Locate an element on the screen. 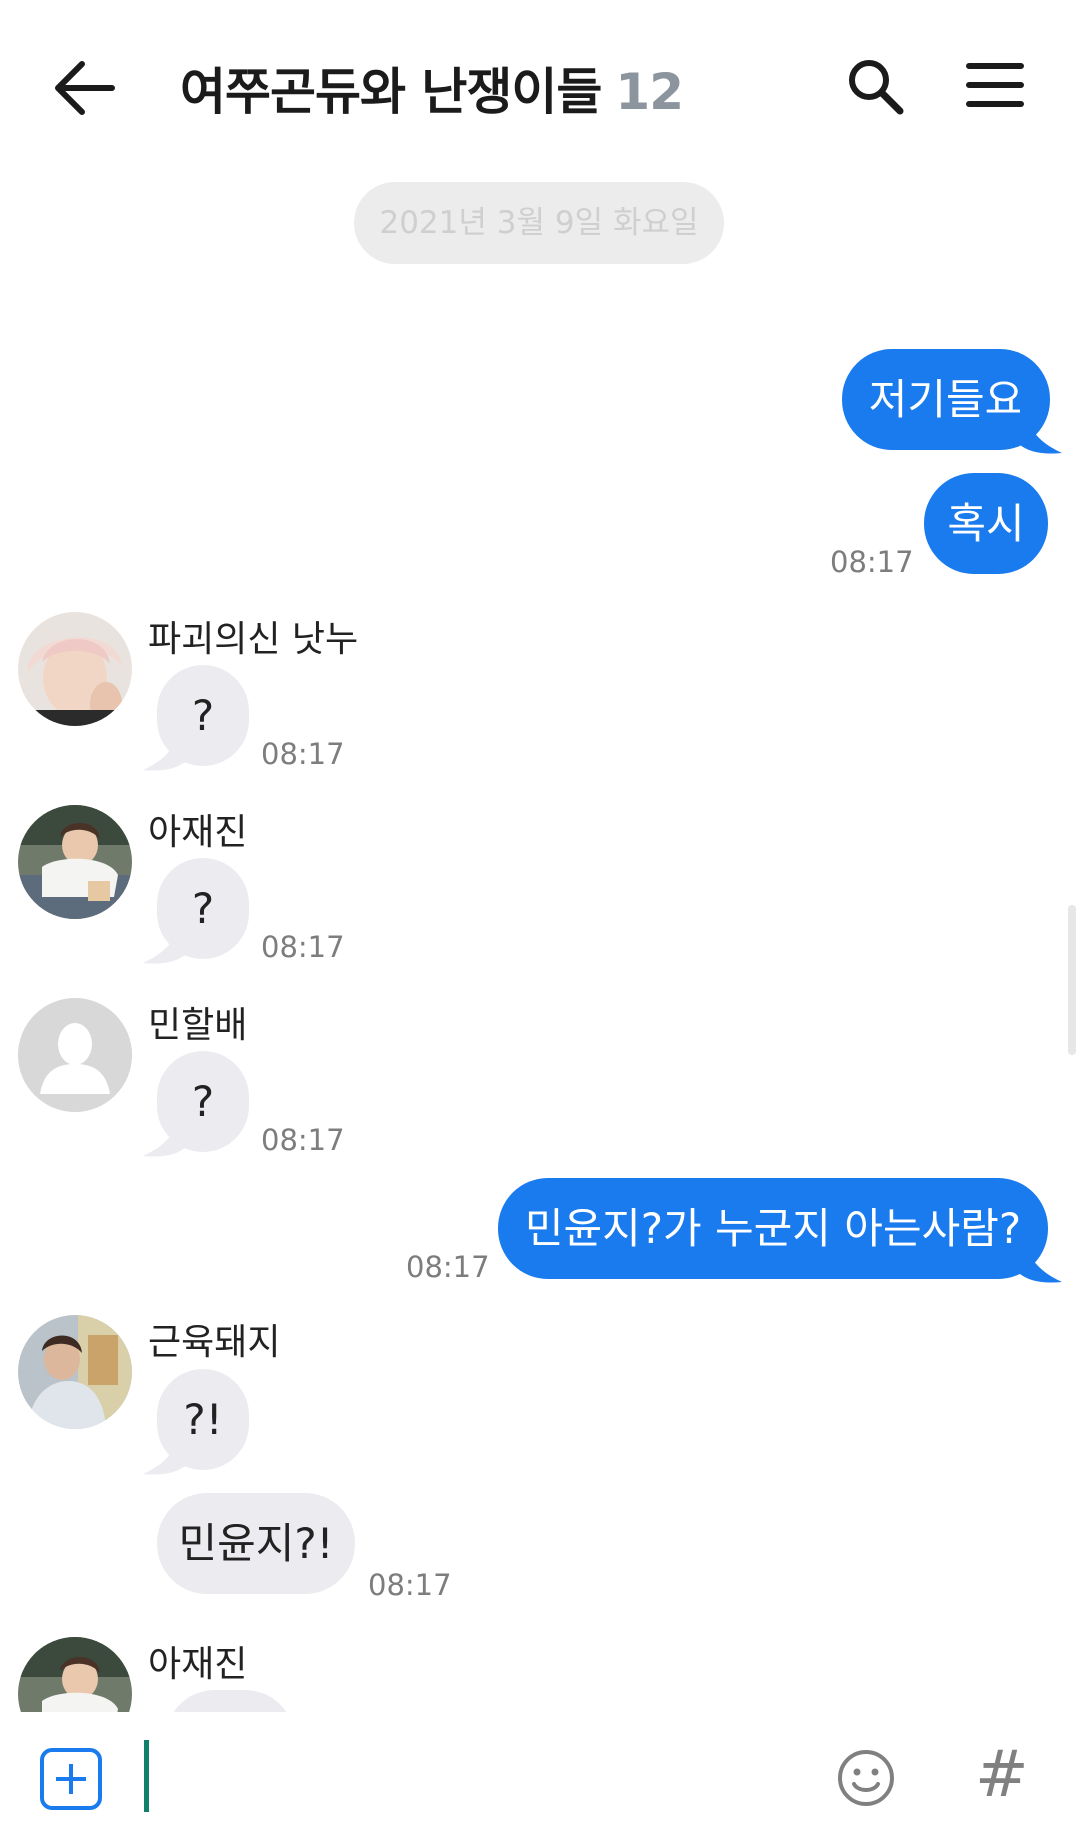 Image resolution: width=1080 pixels, height=1848 pixels. arrow-left-icon is located at coordinates (85, 88).